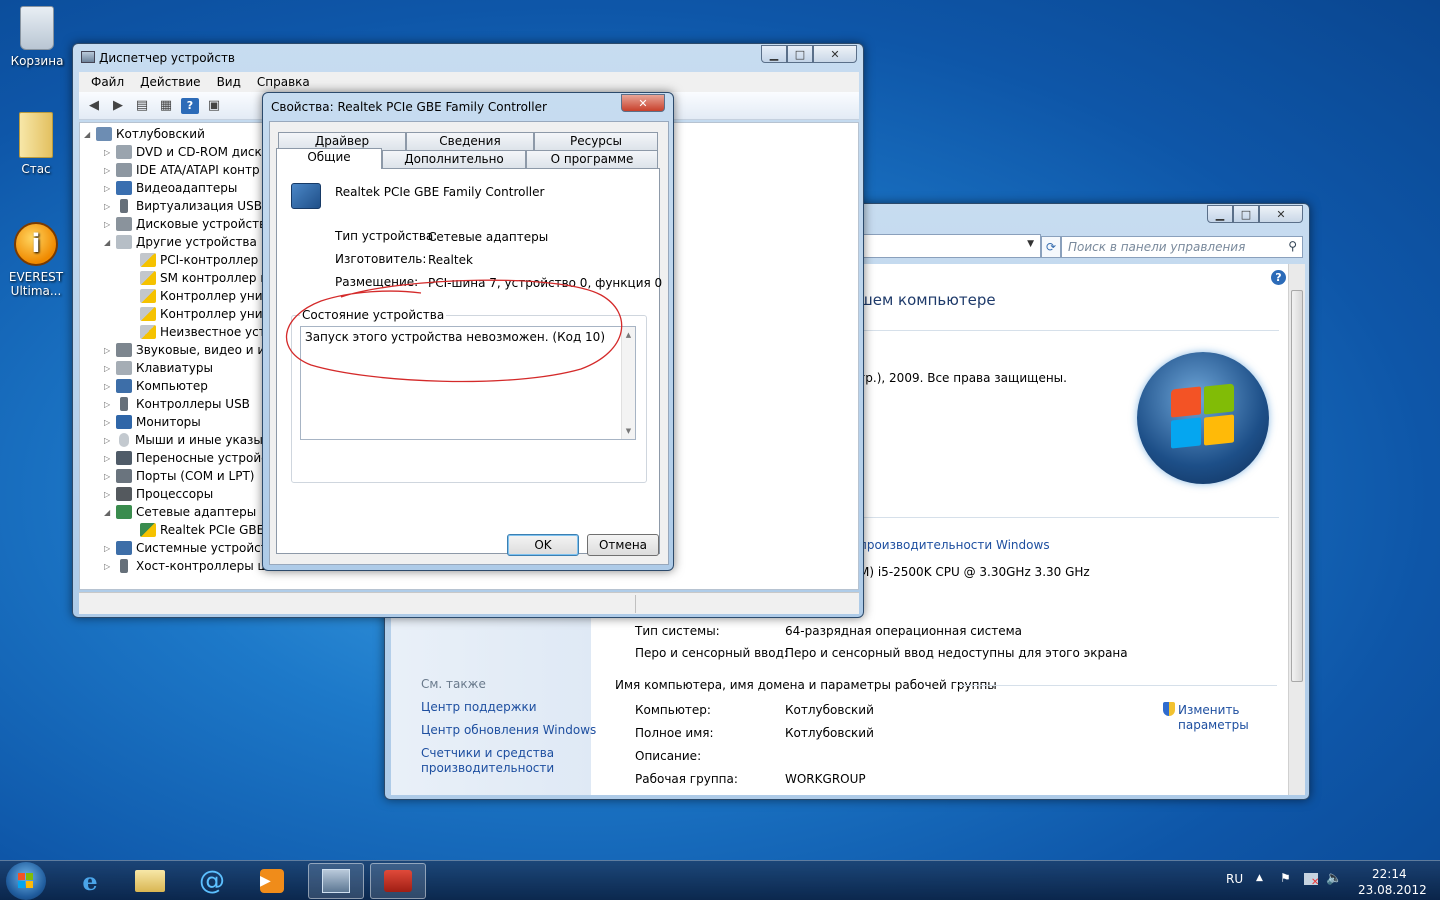 The width and height of the screenshot is (1440, 900). I want to click on tree-item: ▷ Системные устройст, so click(186, 548).